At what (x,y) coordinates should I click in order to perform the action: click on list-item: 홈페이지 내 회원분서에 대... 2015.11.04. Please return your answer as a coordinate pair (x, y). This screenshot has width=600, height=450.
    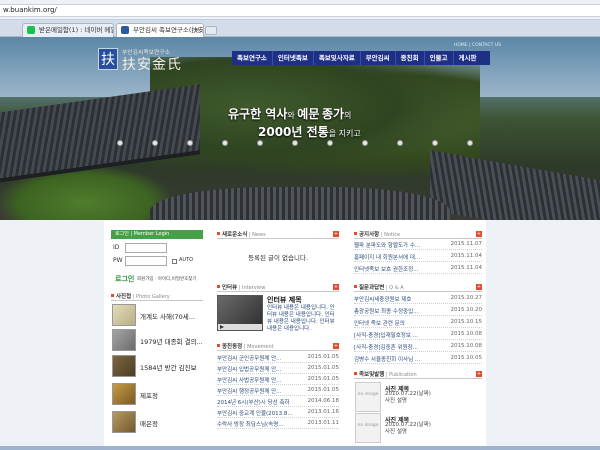
    Looking at the image, I should click on (418, 257).